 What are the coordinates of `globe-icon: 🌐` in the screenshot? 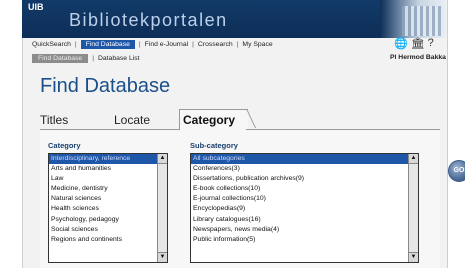 It's located at (401, 43).